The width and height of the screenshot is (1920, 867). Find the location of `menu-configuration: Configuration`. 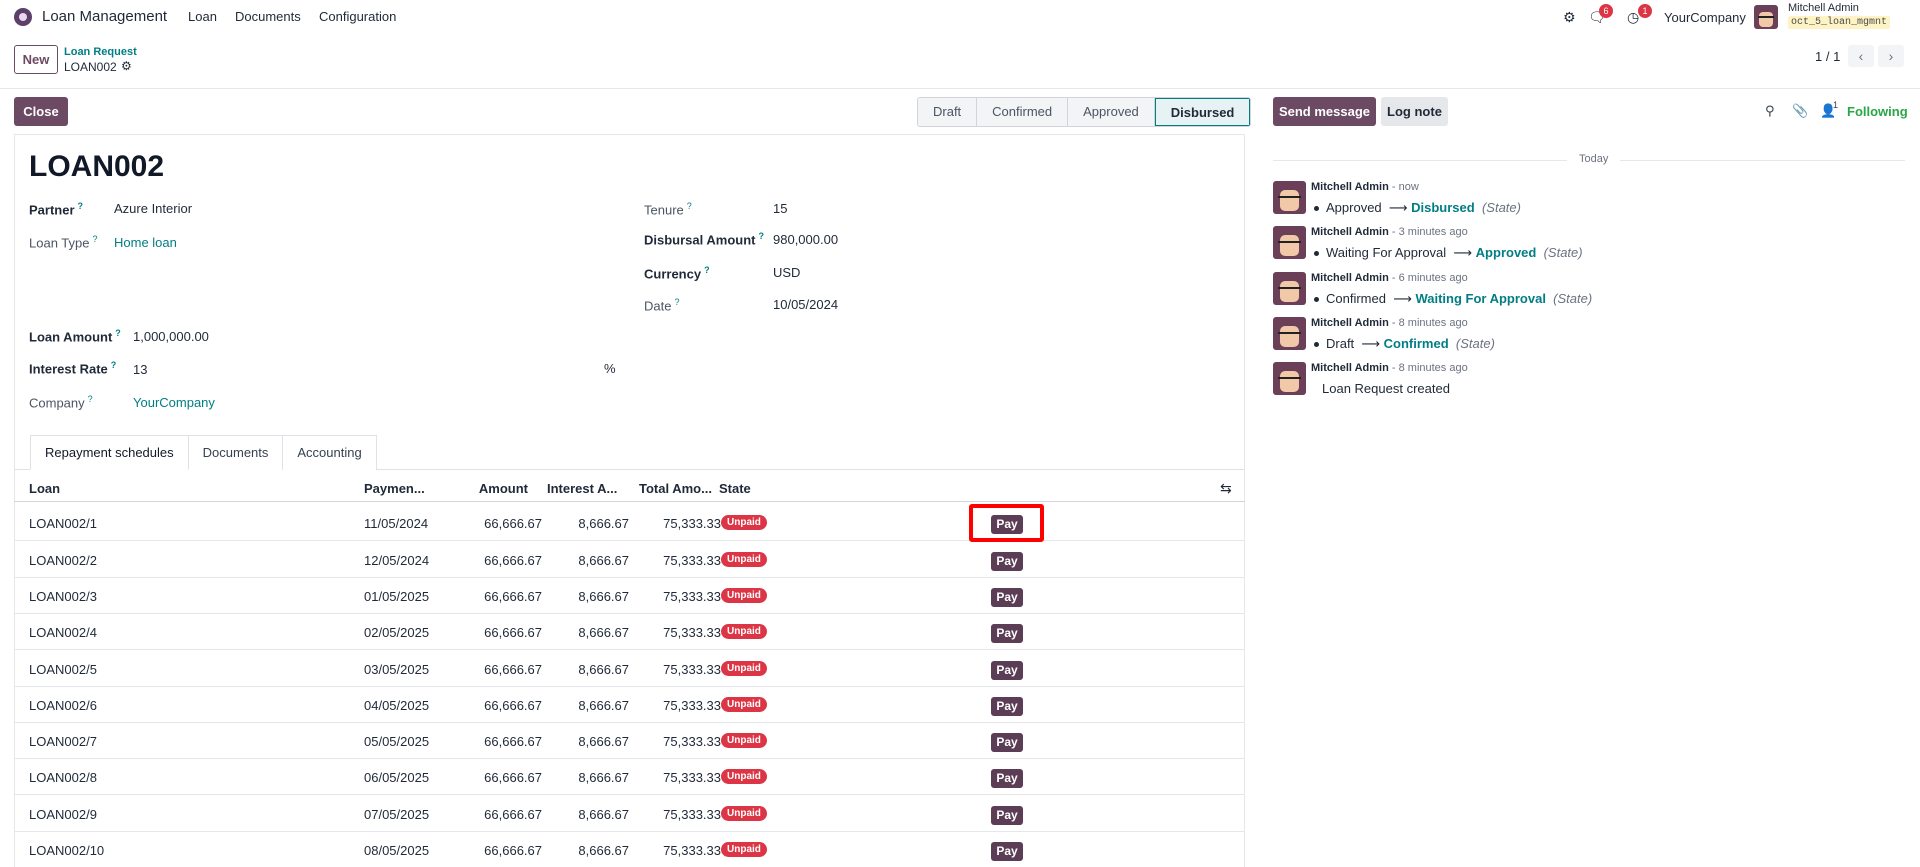

menu-configuration: Configuration is located at coordinates (357, 16).